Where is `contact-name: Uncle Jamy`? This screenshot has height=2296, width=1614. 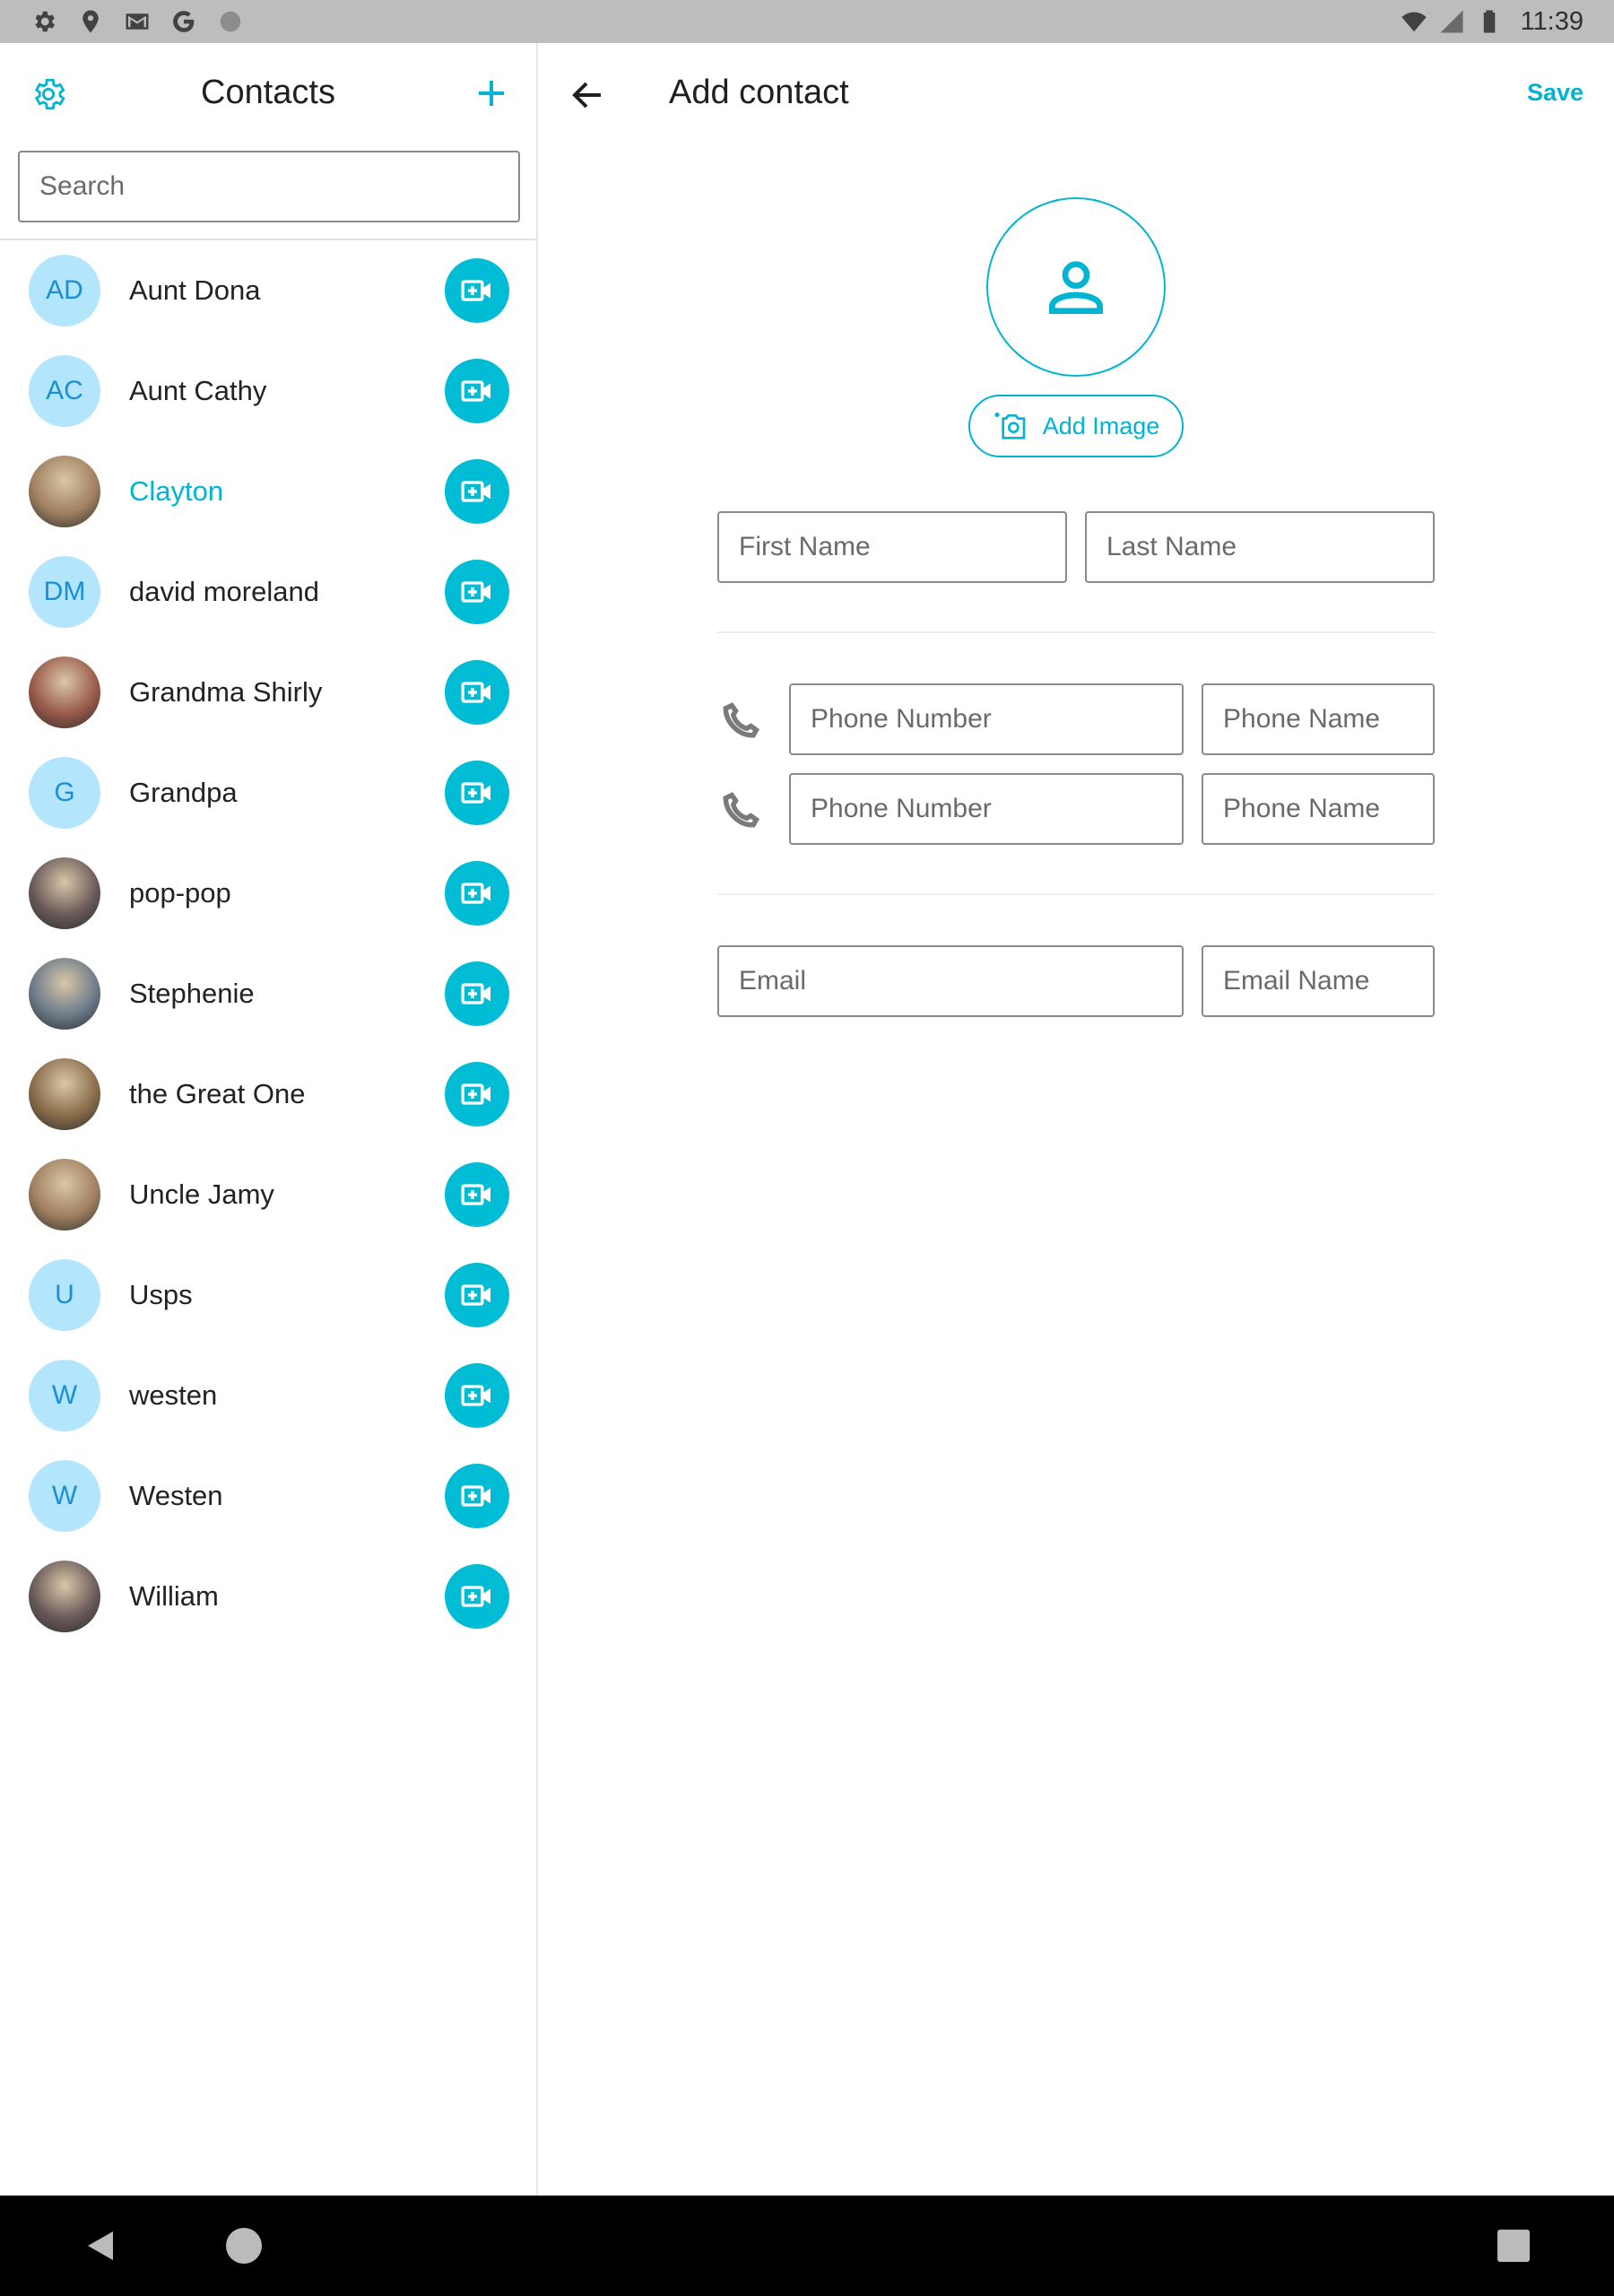
contact-name: Uncle Jamy is located at coordinates (201, 1194).